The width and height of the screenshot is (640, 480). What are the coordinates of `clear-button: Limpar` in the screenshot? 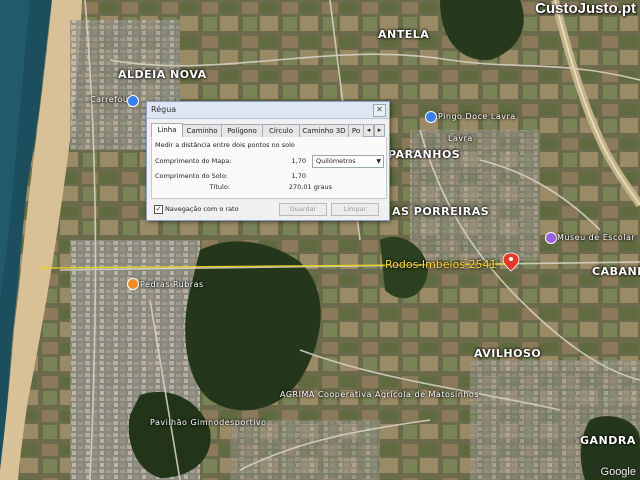 It's located at (355, 209).